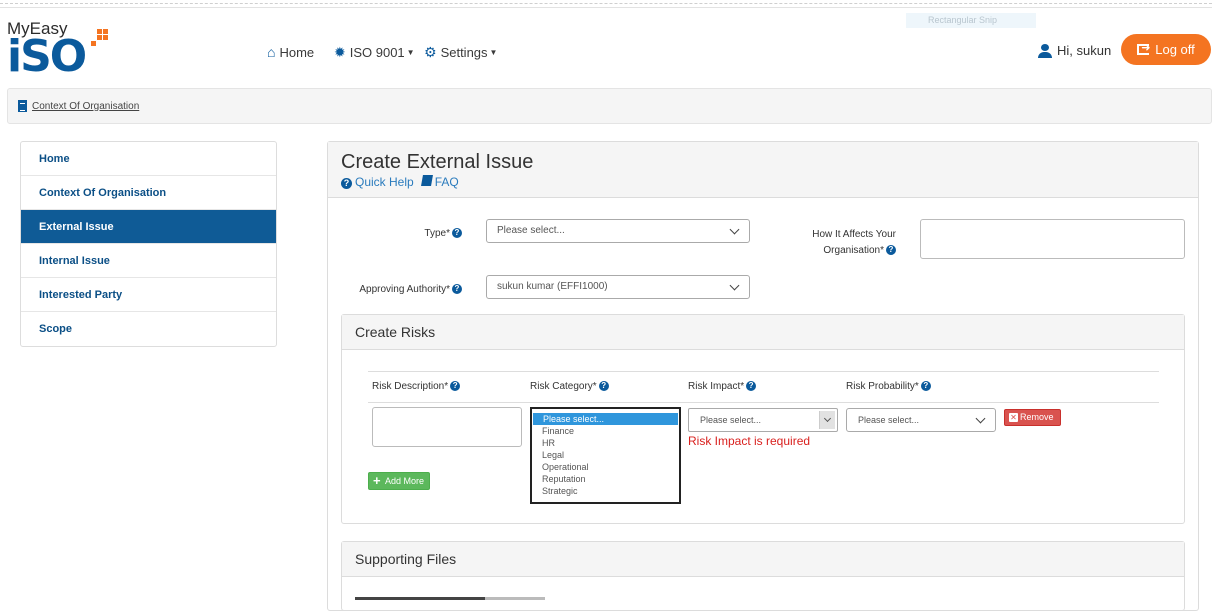 The image size is (1212, 611). Describe the element at coordinates (430, 51) in the screenshot. I see `gears-icon: ⚙` at that location.